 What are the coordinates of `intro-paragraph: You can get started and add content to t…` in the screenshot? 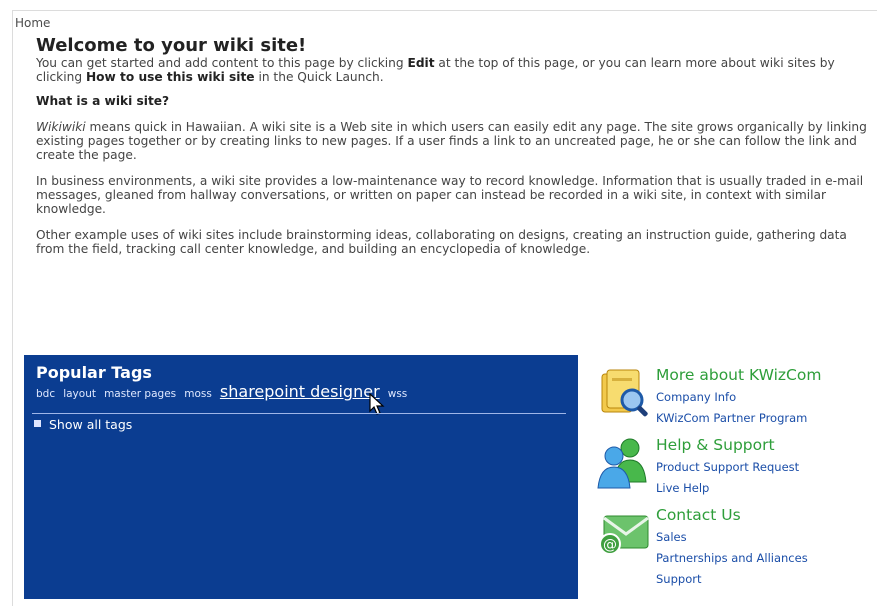 It's located at (452, 70).